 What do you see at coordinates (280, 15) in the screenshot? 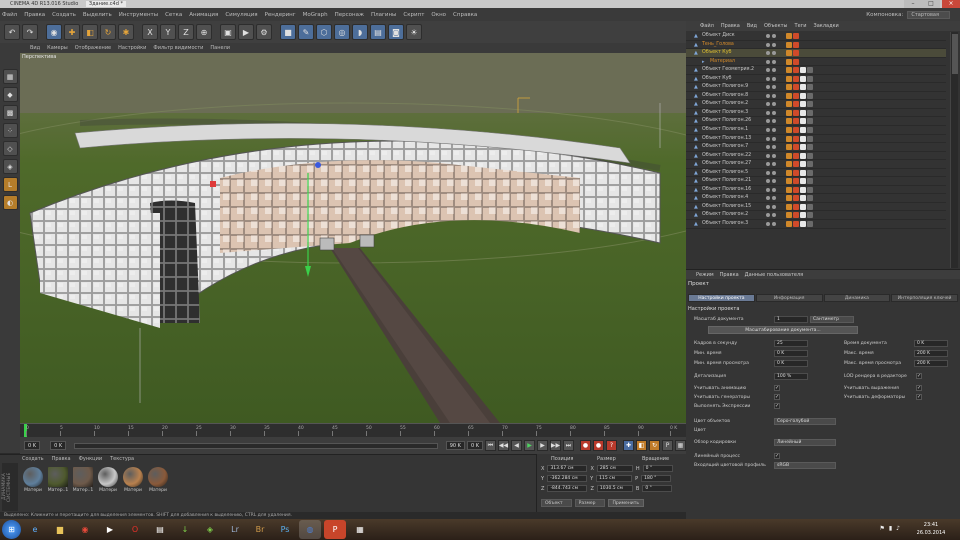
I see `menu-item-8: Рендеринг` at bounding box center [280, 15].